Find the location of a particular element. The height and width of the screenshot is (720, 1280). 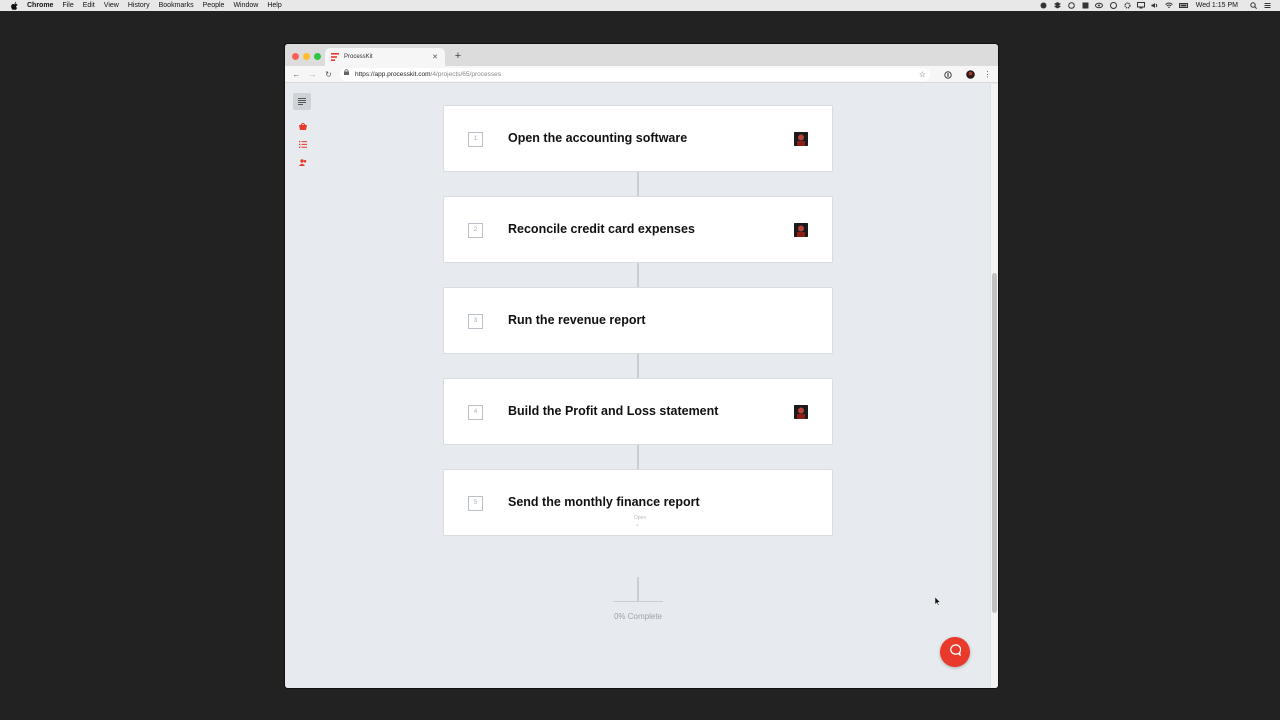

step-card: 1 Open the accounting software is located at coordinates (638, 138).